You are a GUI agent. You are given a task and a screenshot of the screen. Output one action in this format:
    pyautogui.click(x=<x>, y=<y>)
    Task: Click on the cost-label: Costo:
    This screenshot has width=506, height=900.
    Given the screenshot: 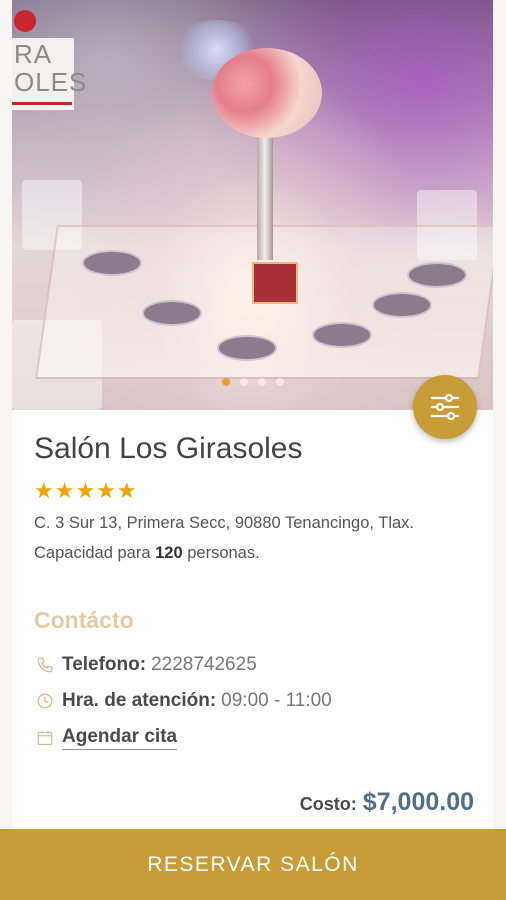 What is the action you would take?
    pyautogui.click(x=328, y=804)
    